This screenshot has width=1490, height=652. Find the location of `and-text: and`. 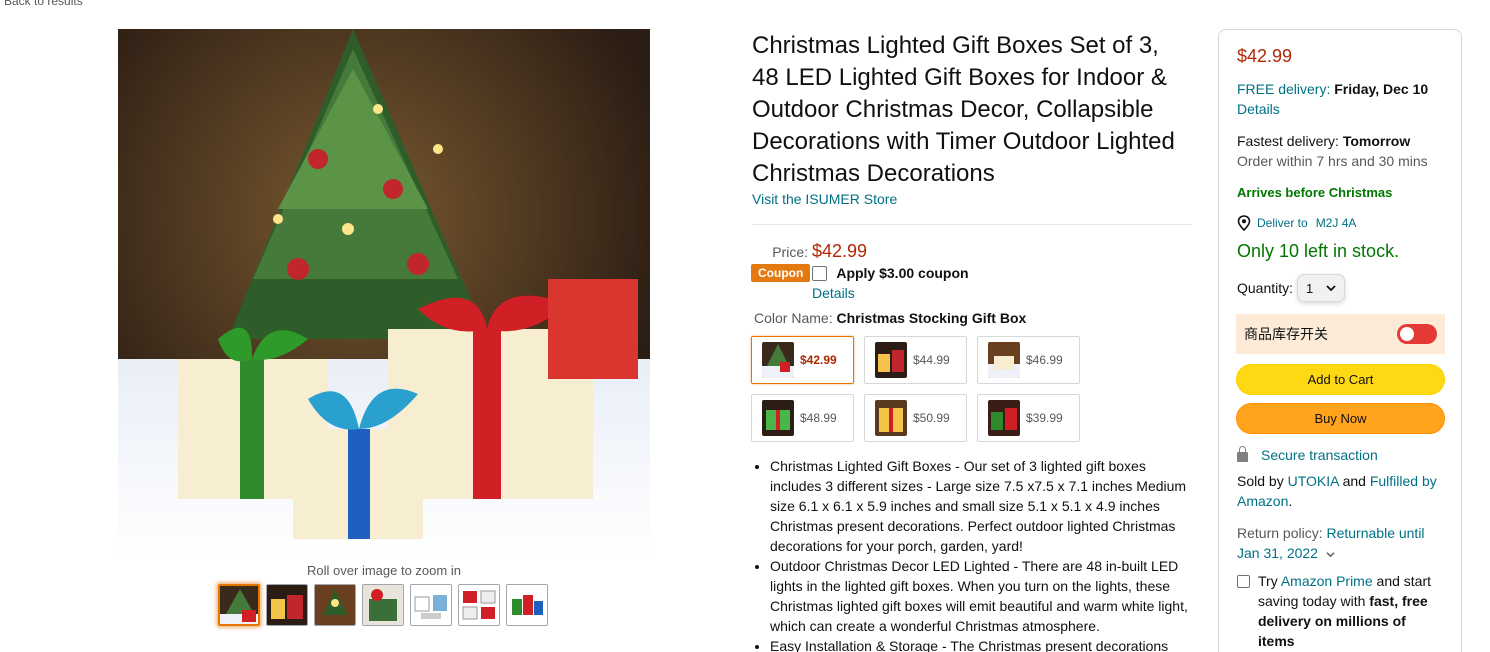

and-text: and is located at coordinates (1354, 481).